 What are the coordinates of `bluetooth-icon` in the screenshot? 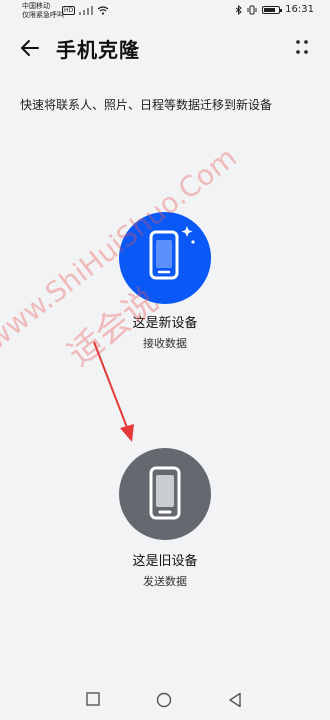 It's located at (238, 9).